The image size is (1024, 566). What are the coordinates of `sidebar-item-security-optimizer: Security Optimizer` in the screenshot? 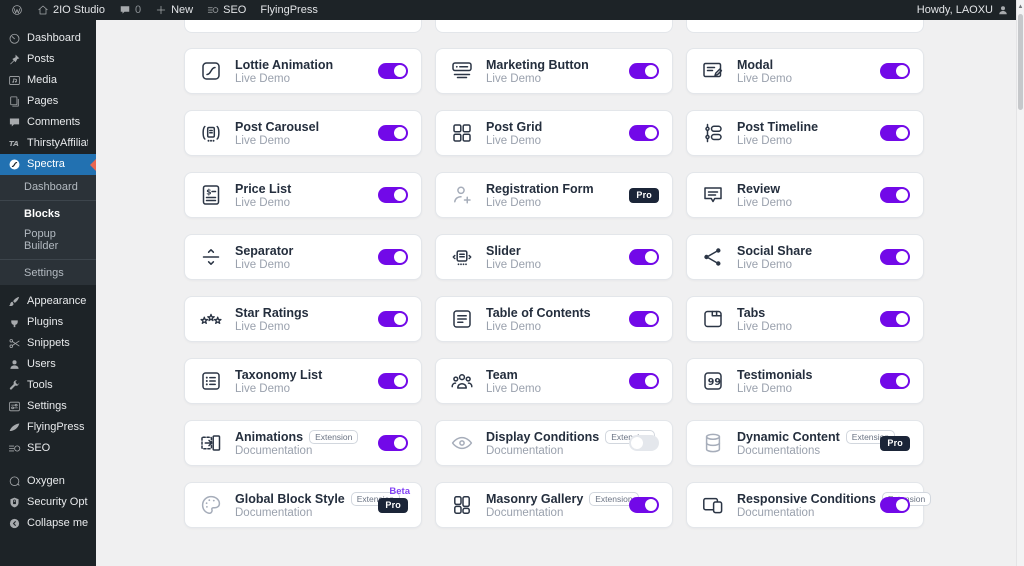 It's located at (48, 502).